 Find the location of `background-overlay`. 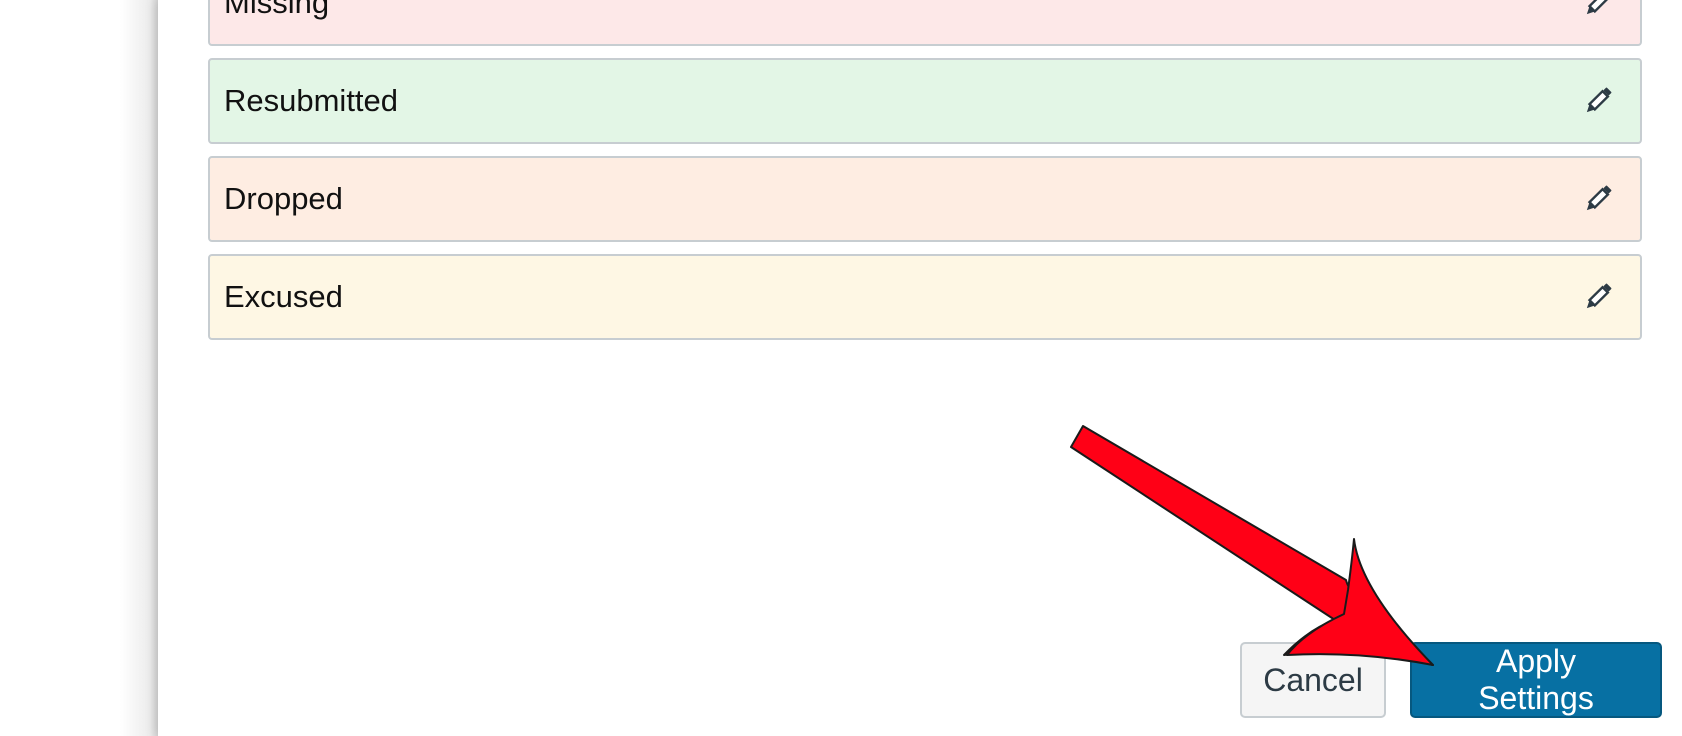

background-overlay is located at coordinates (79, 368).